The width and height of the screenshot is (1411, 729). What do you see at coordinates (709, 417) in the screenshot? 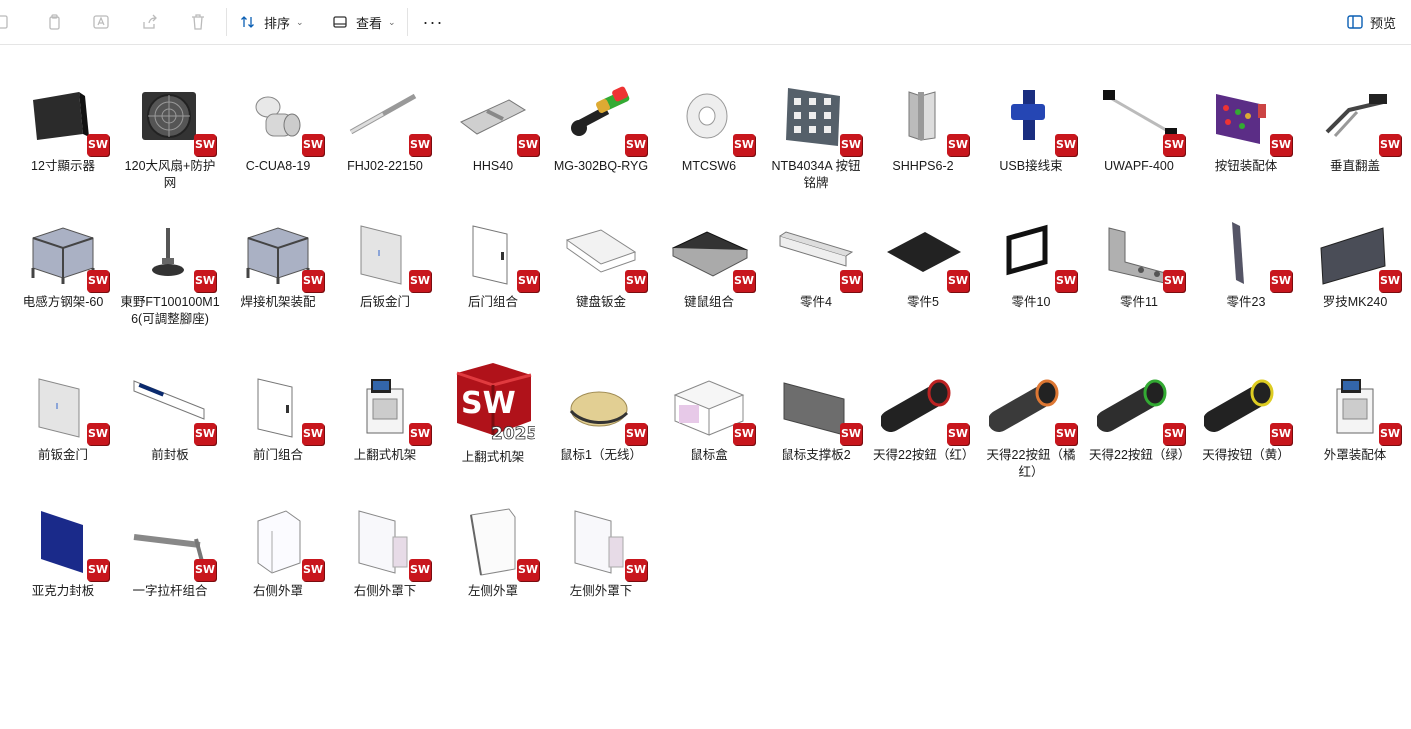
I see `file-item: SW 鼠标盒` at bounding box center [709, 417].